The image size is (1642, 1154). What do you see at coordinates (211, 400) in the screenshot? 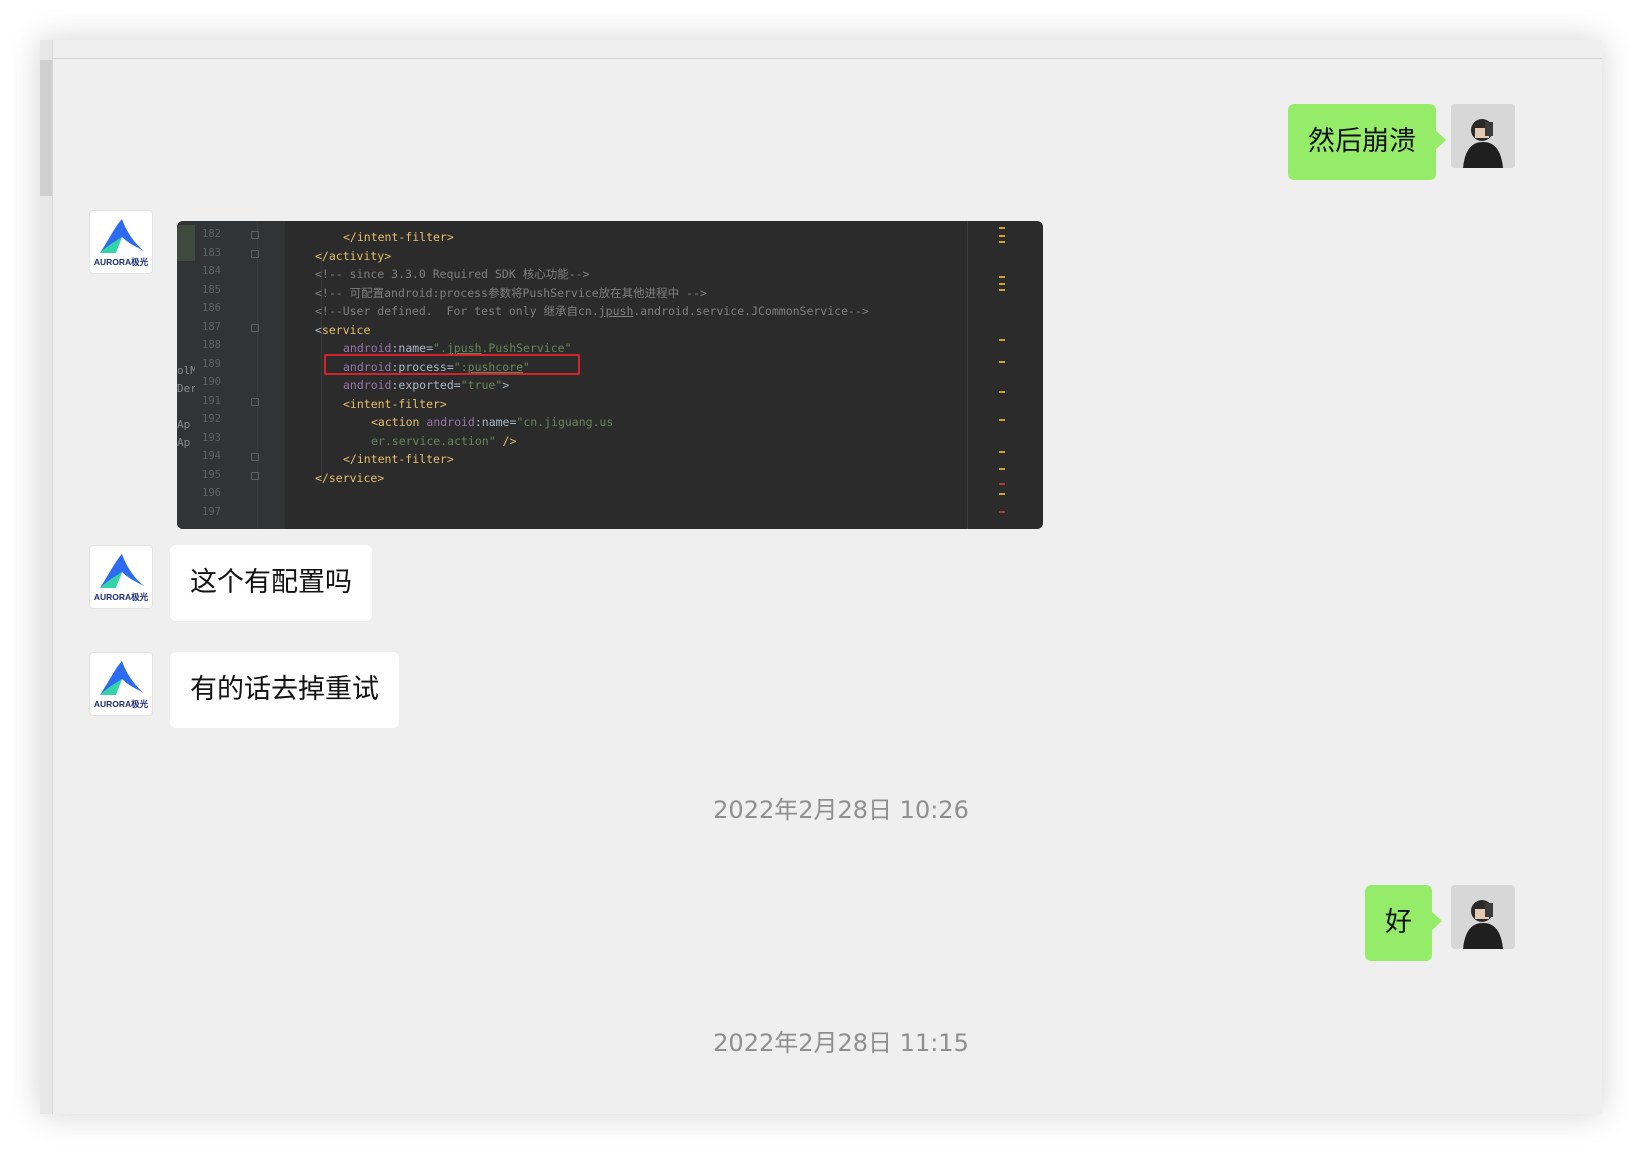
I see `line-number: 191` at bounding box center [211, 400].